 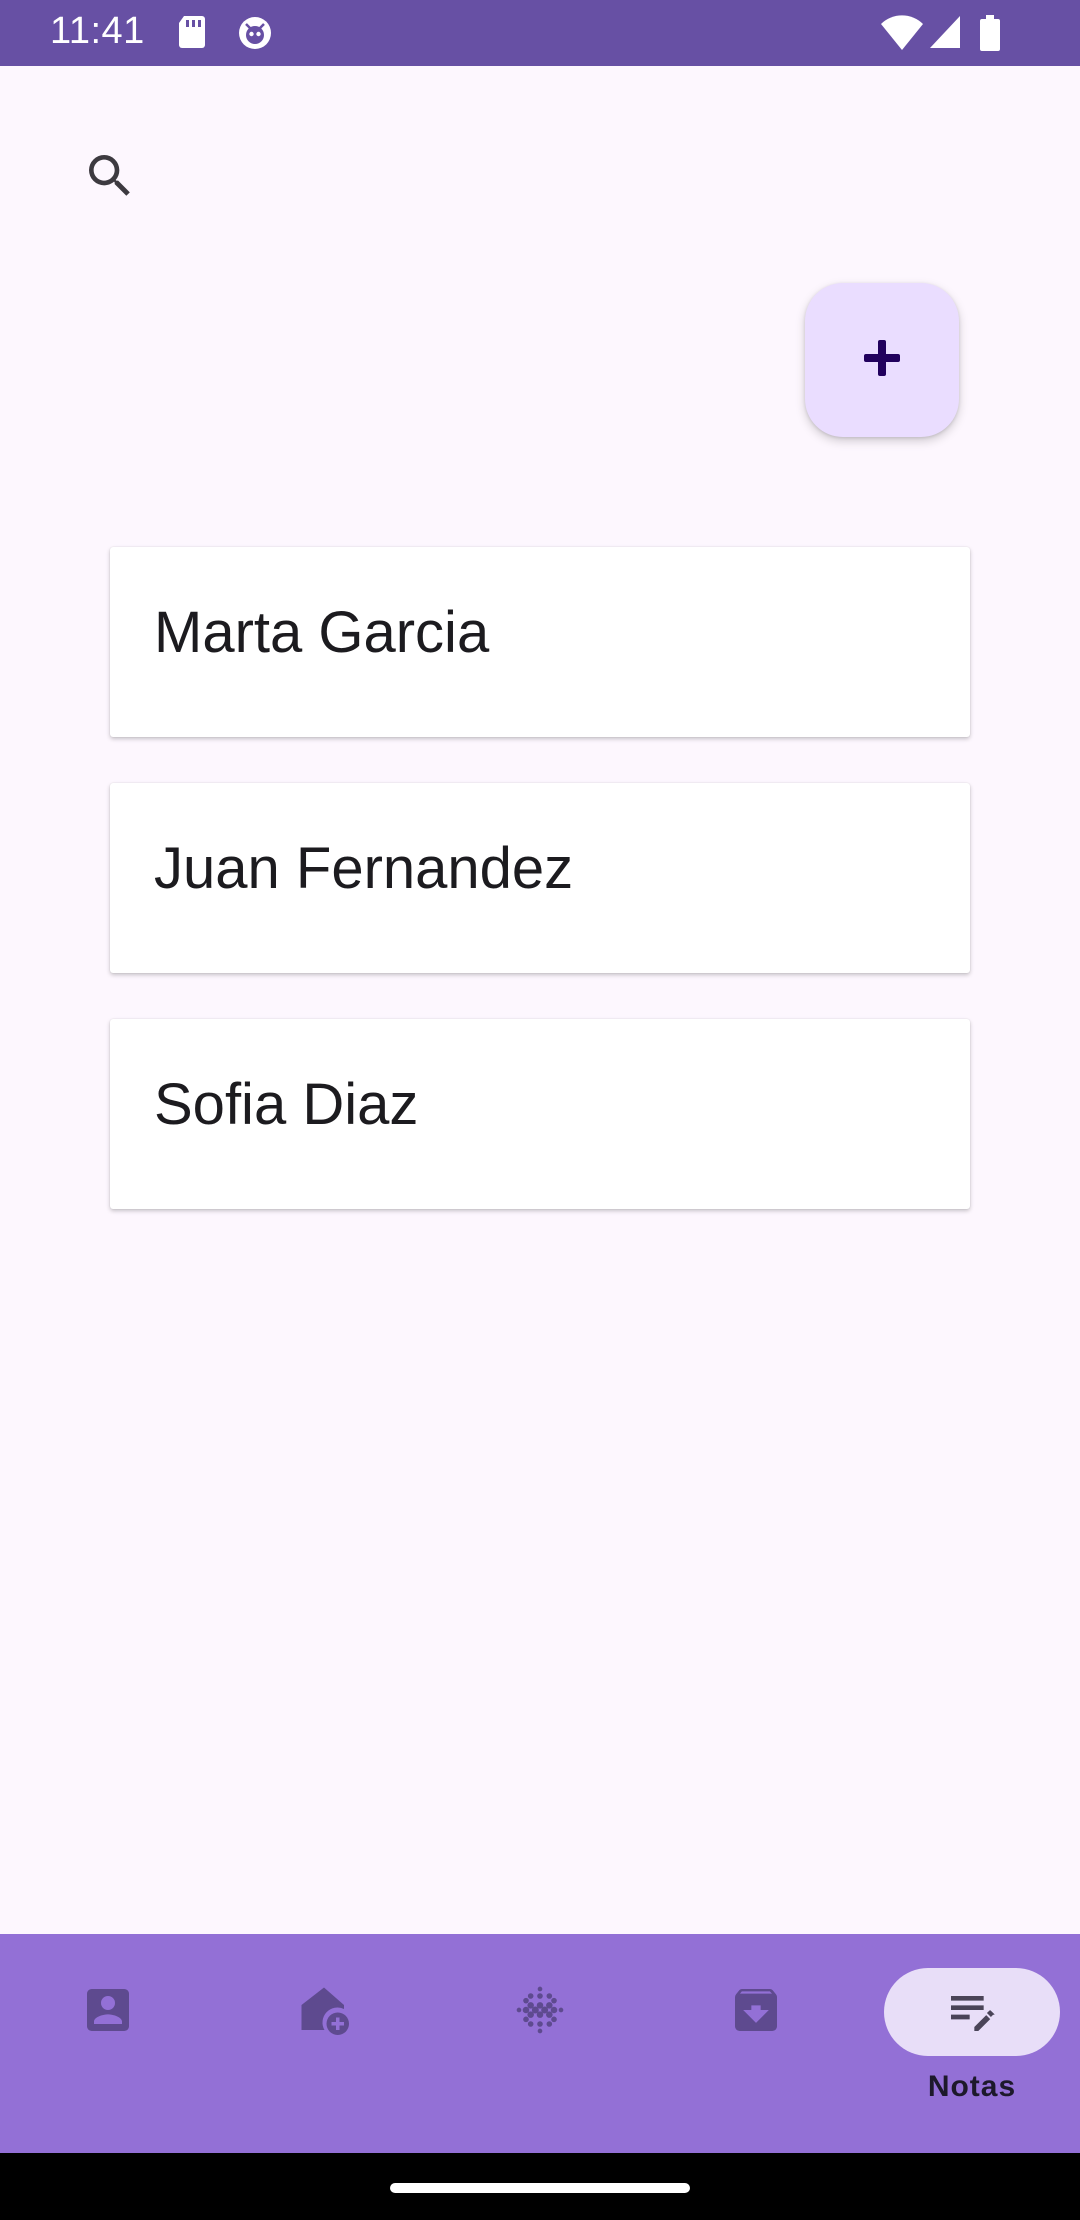 What do you see at coordinates (364, 868) in the screenshot?
I see `contact-name: Juan Fernandez` at bounding box center [364, 868].